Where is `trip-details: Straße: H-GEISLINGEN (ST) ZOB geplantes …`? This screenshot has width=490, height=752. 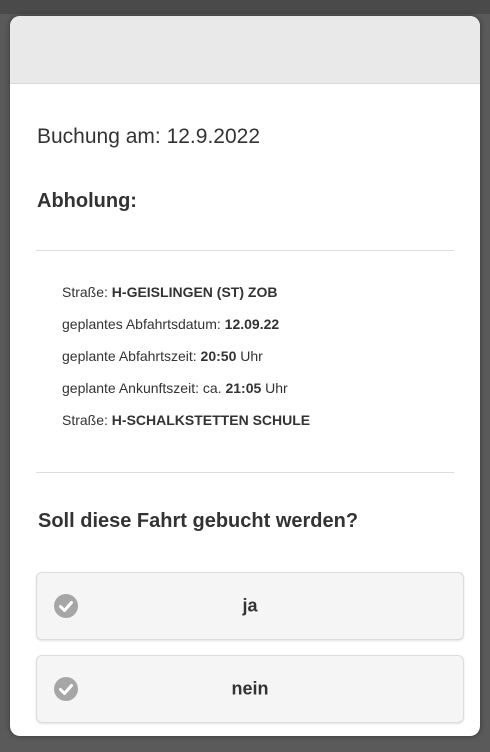
trip-details: Straße: H-GEISLINGEN (ST) ZOB geplantes … is located at coordinates (186, 364).